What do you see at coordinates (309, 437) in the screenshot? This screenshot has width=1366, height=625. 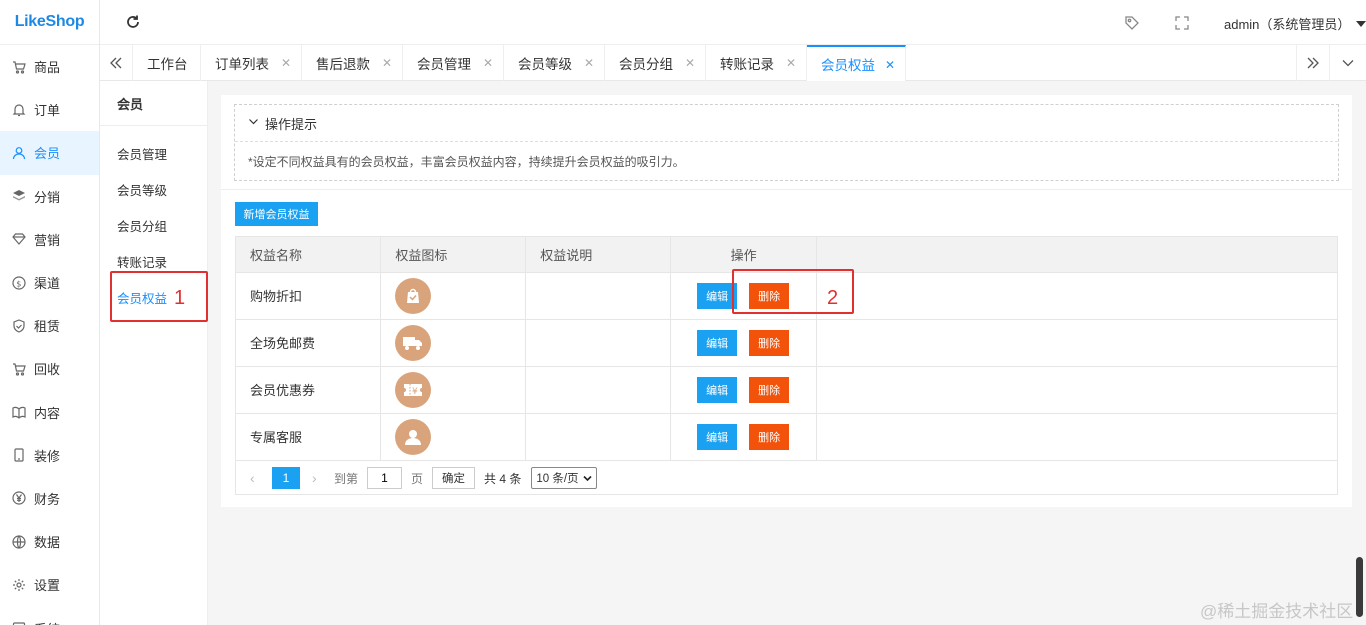 I see `benefit-name: 专属客服` at bounding box center [309, 437].